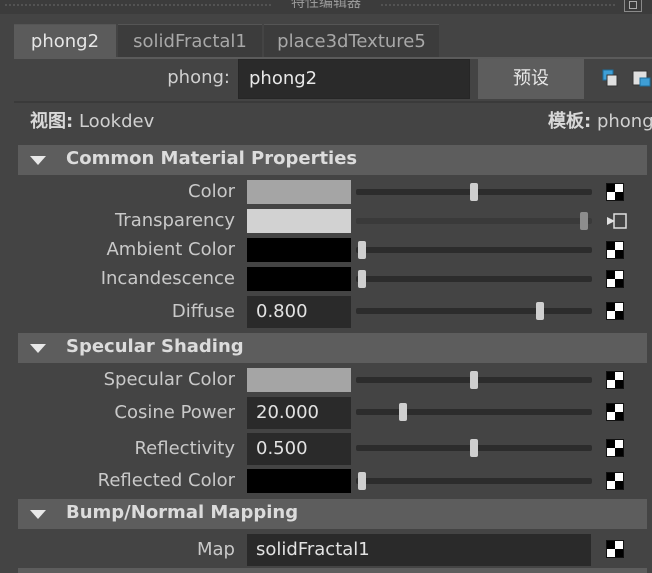 The image size is (652, 573). What do you see at coordinates (170, 249) in the screenshot?
I see `ambient-color-label: Ambient Color` at bounding box center [170, 249].